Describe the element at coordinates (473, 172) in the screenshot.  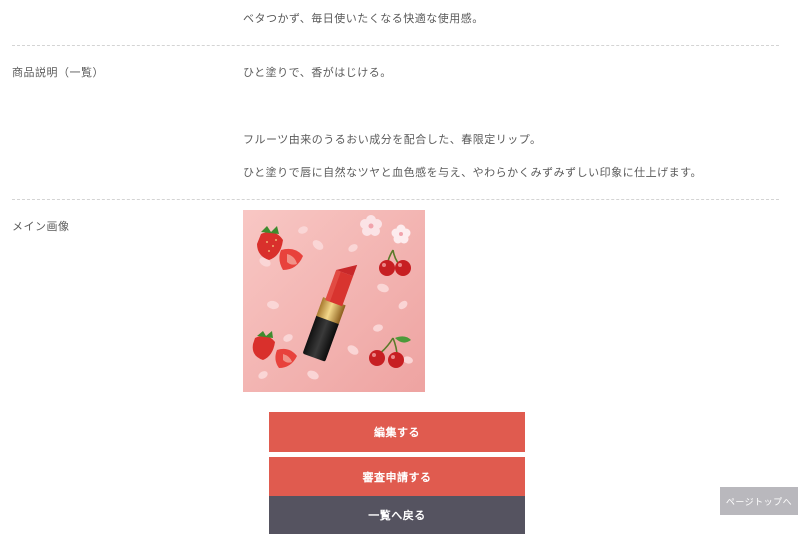
I see `description-line-3: ひと塗りで唇に自然なツヤと血色感を与え、やわらかくみずみずしい印象に仕上げます。` at that location.